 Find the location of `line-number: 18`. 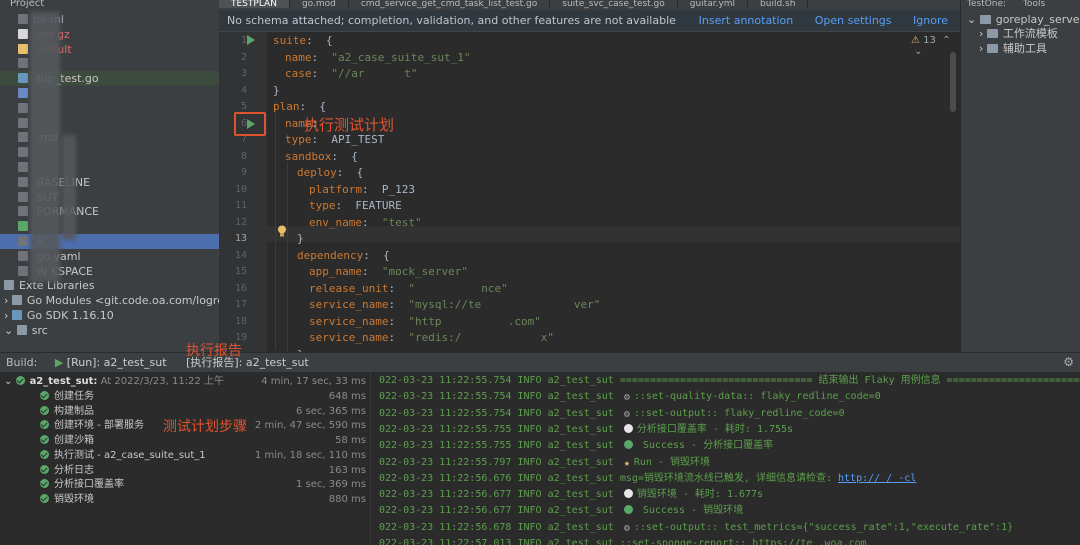

line-number: 18 is located at coordinates (240, 321).